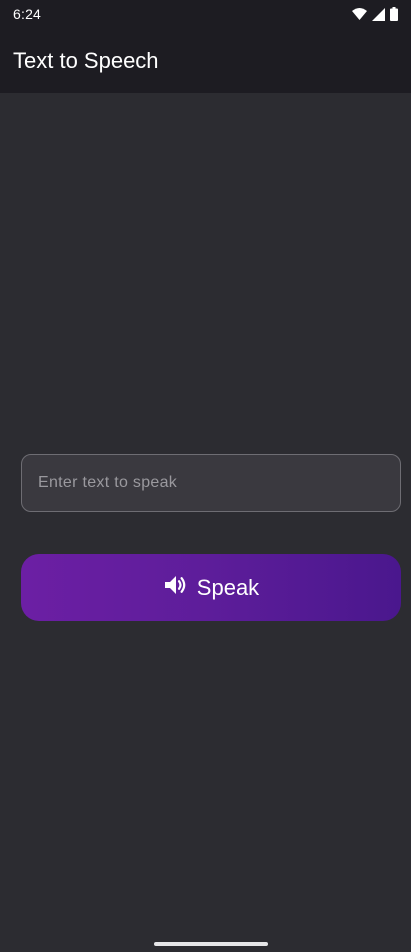 This screenshot has width=411, height=952. I want to click on speak-button: Speak, so click(211, 587).